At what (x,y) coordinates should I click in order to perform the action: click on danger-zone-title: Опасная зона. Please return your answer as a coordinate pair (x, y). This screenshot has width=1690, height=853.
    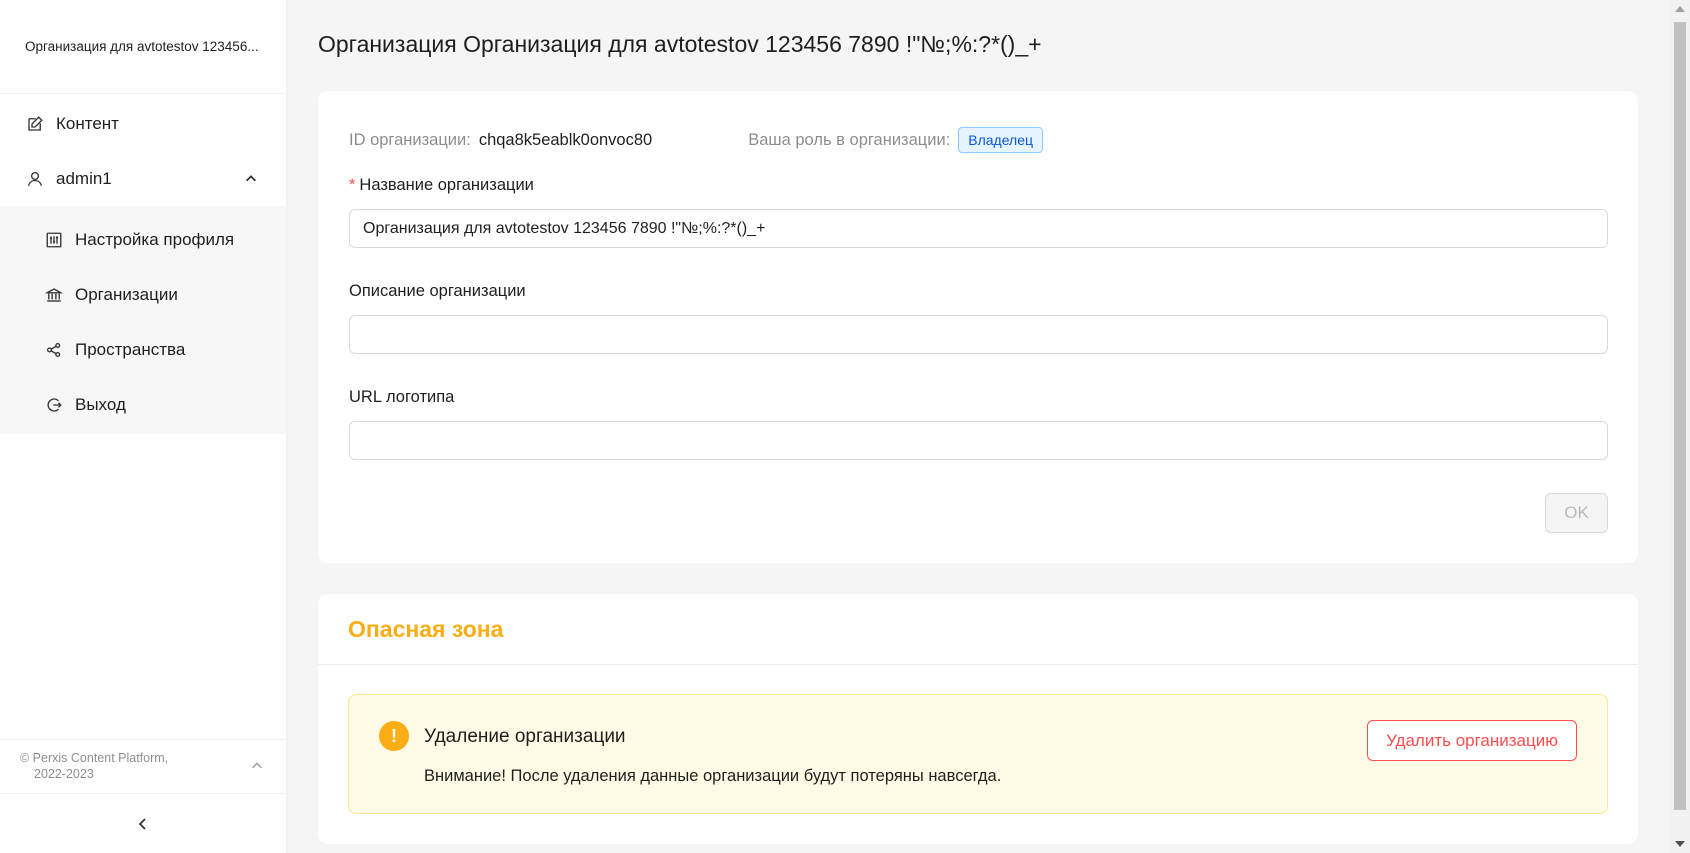
    Looking at the image, I should click on (426, 629).